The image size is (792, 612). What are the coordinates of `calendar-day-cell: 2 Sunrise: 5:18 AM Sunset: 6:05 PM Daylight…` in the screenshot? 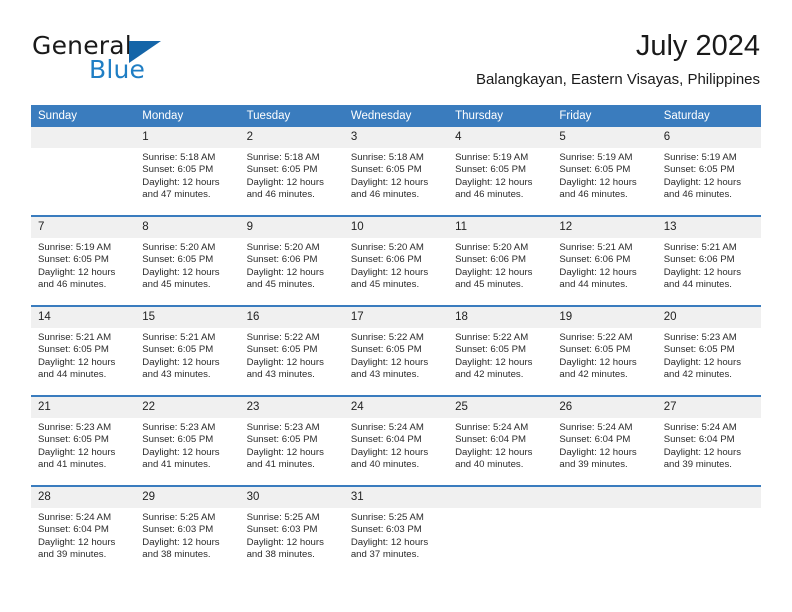 It's located at (291, 171).